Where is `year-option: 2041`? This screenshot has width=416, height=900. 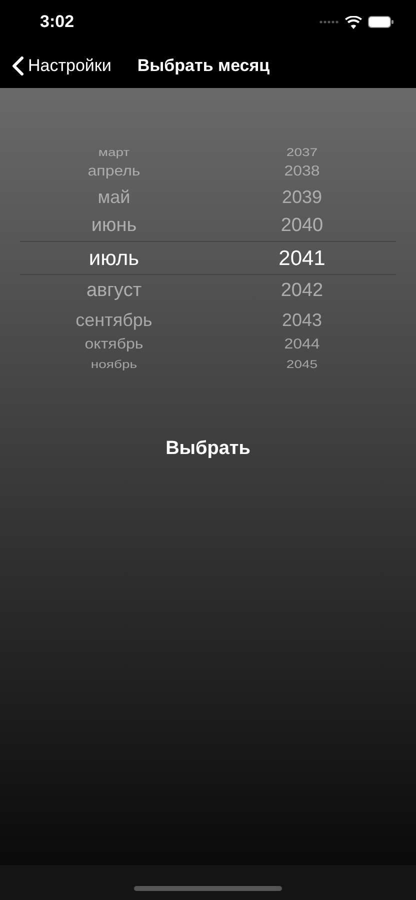 year-option: 2041 is located at coordinates (302, 258).